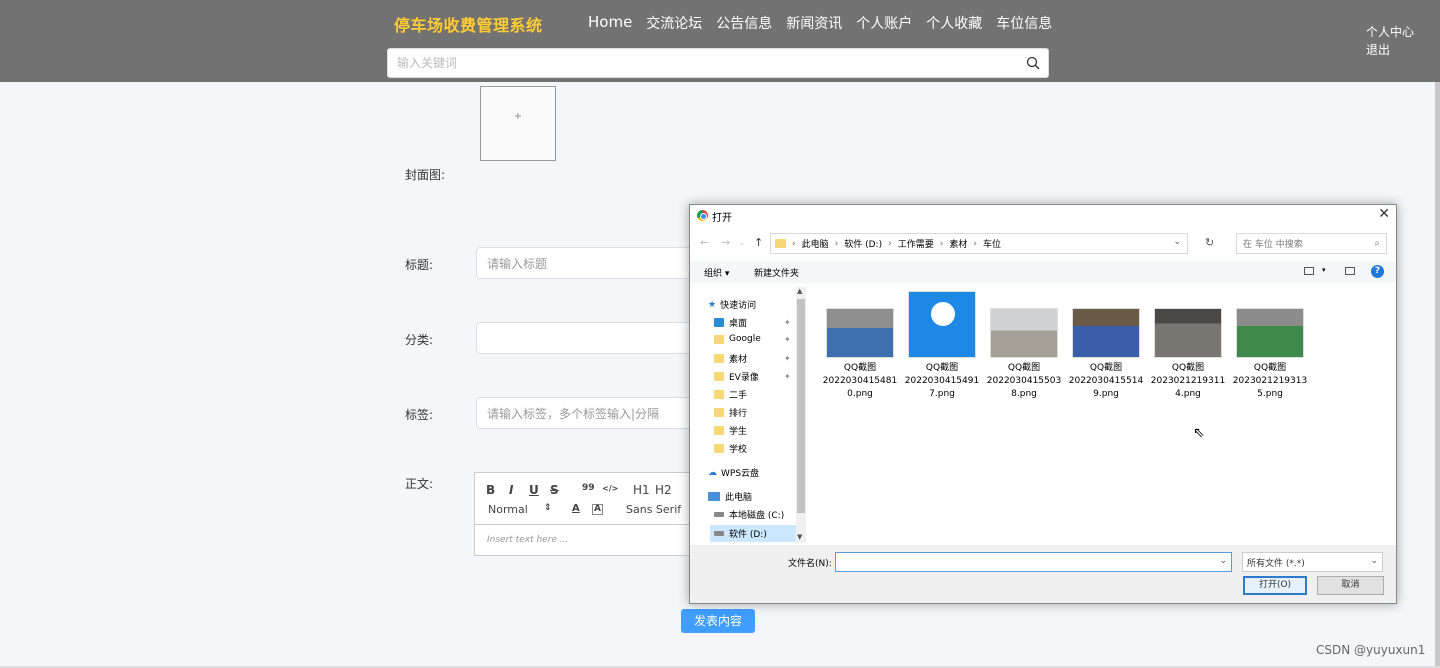 The width and height of the screenshot is (1440, 668). I want to click on file-item: QQ截图 2022030415491 7.png, so click(942, 346).